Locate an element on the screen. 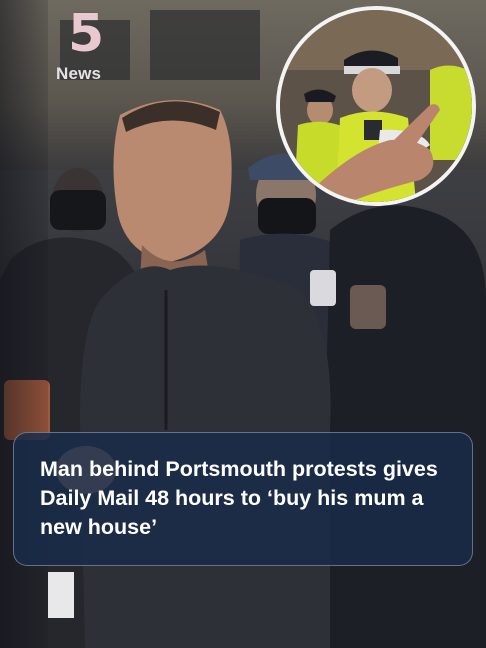  white-sleeve is located at coordinates (61, 595).